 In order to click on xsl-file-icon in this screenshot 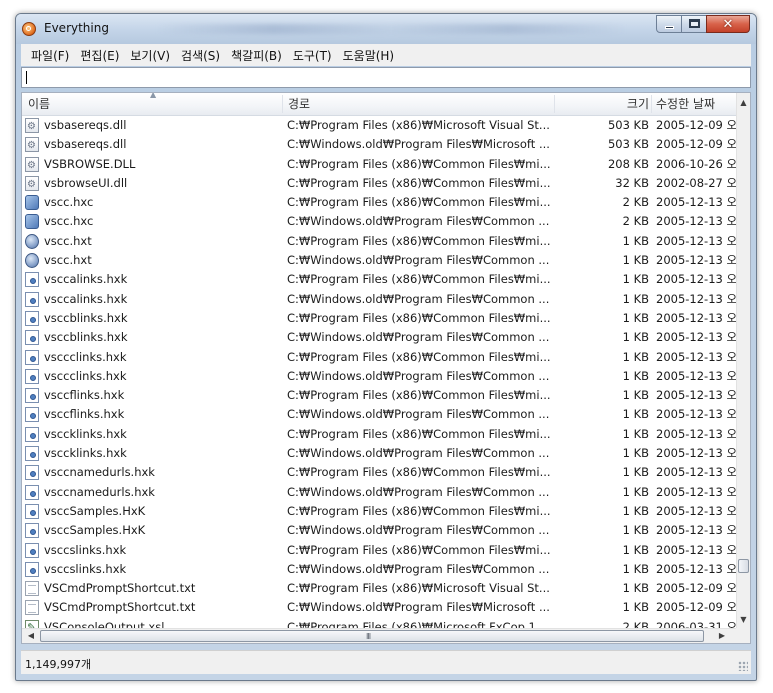, I will do `click(32, 623)`.